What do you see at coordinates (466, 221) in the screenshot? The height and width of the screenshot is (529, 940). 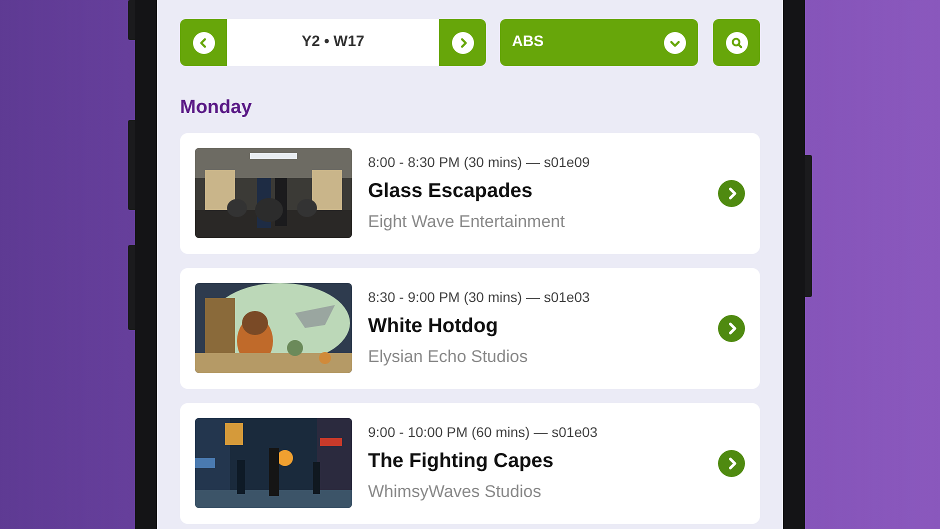 I see `studio-name: Eight Wave Entertainment` at bounding box center [466, 221].